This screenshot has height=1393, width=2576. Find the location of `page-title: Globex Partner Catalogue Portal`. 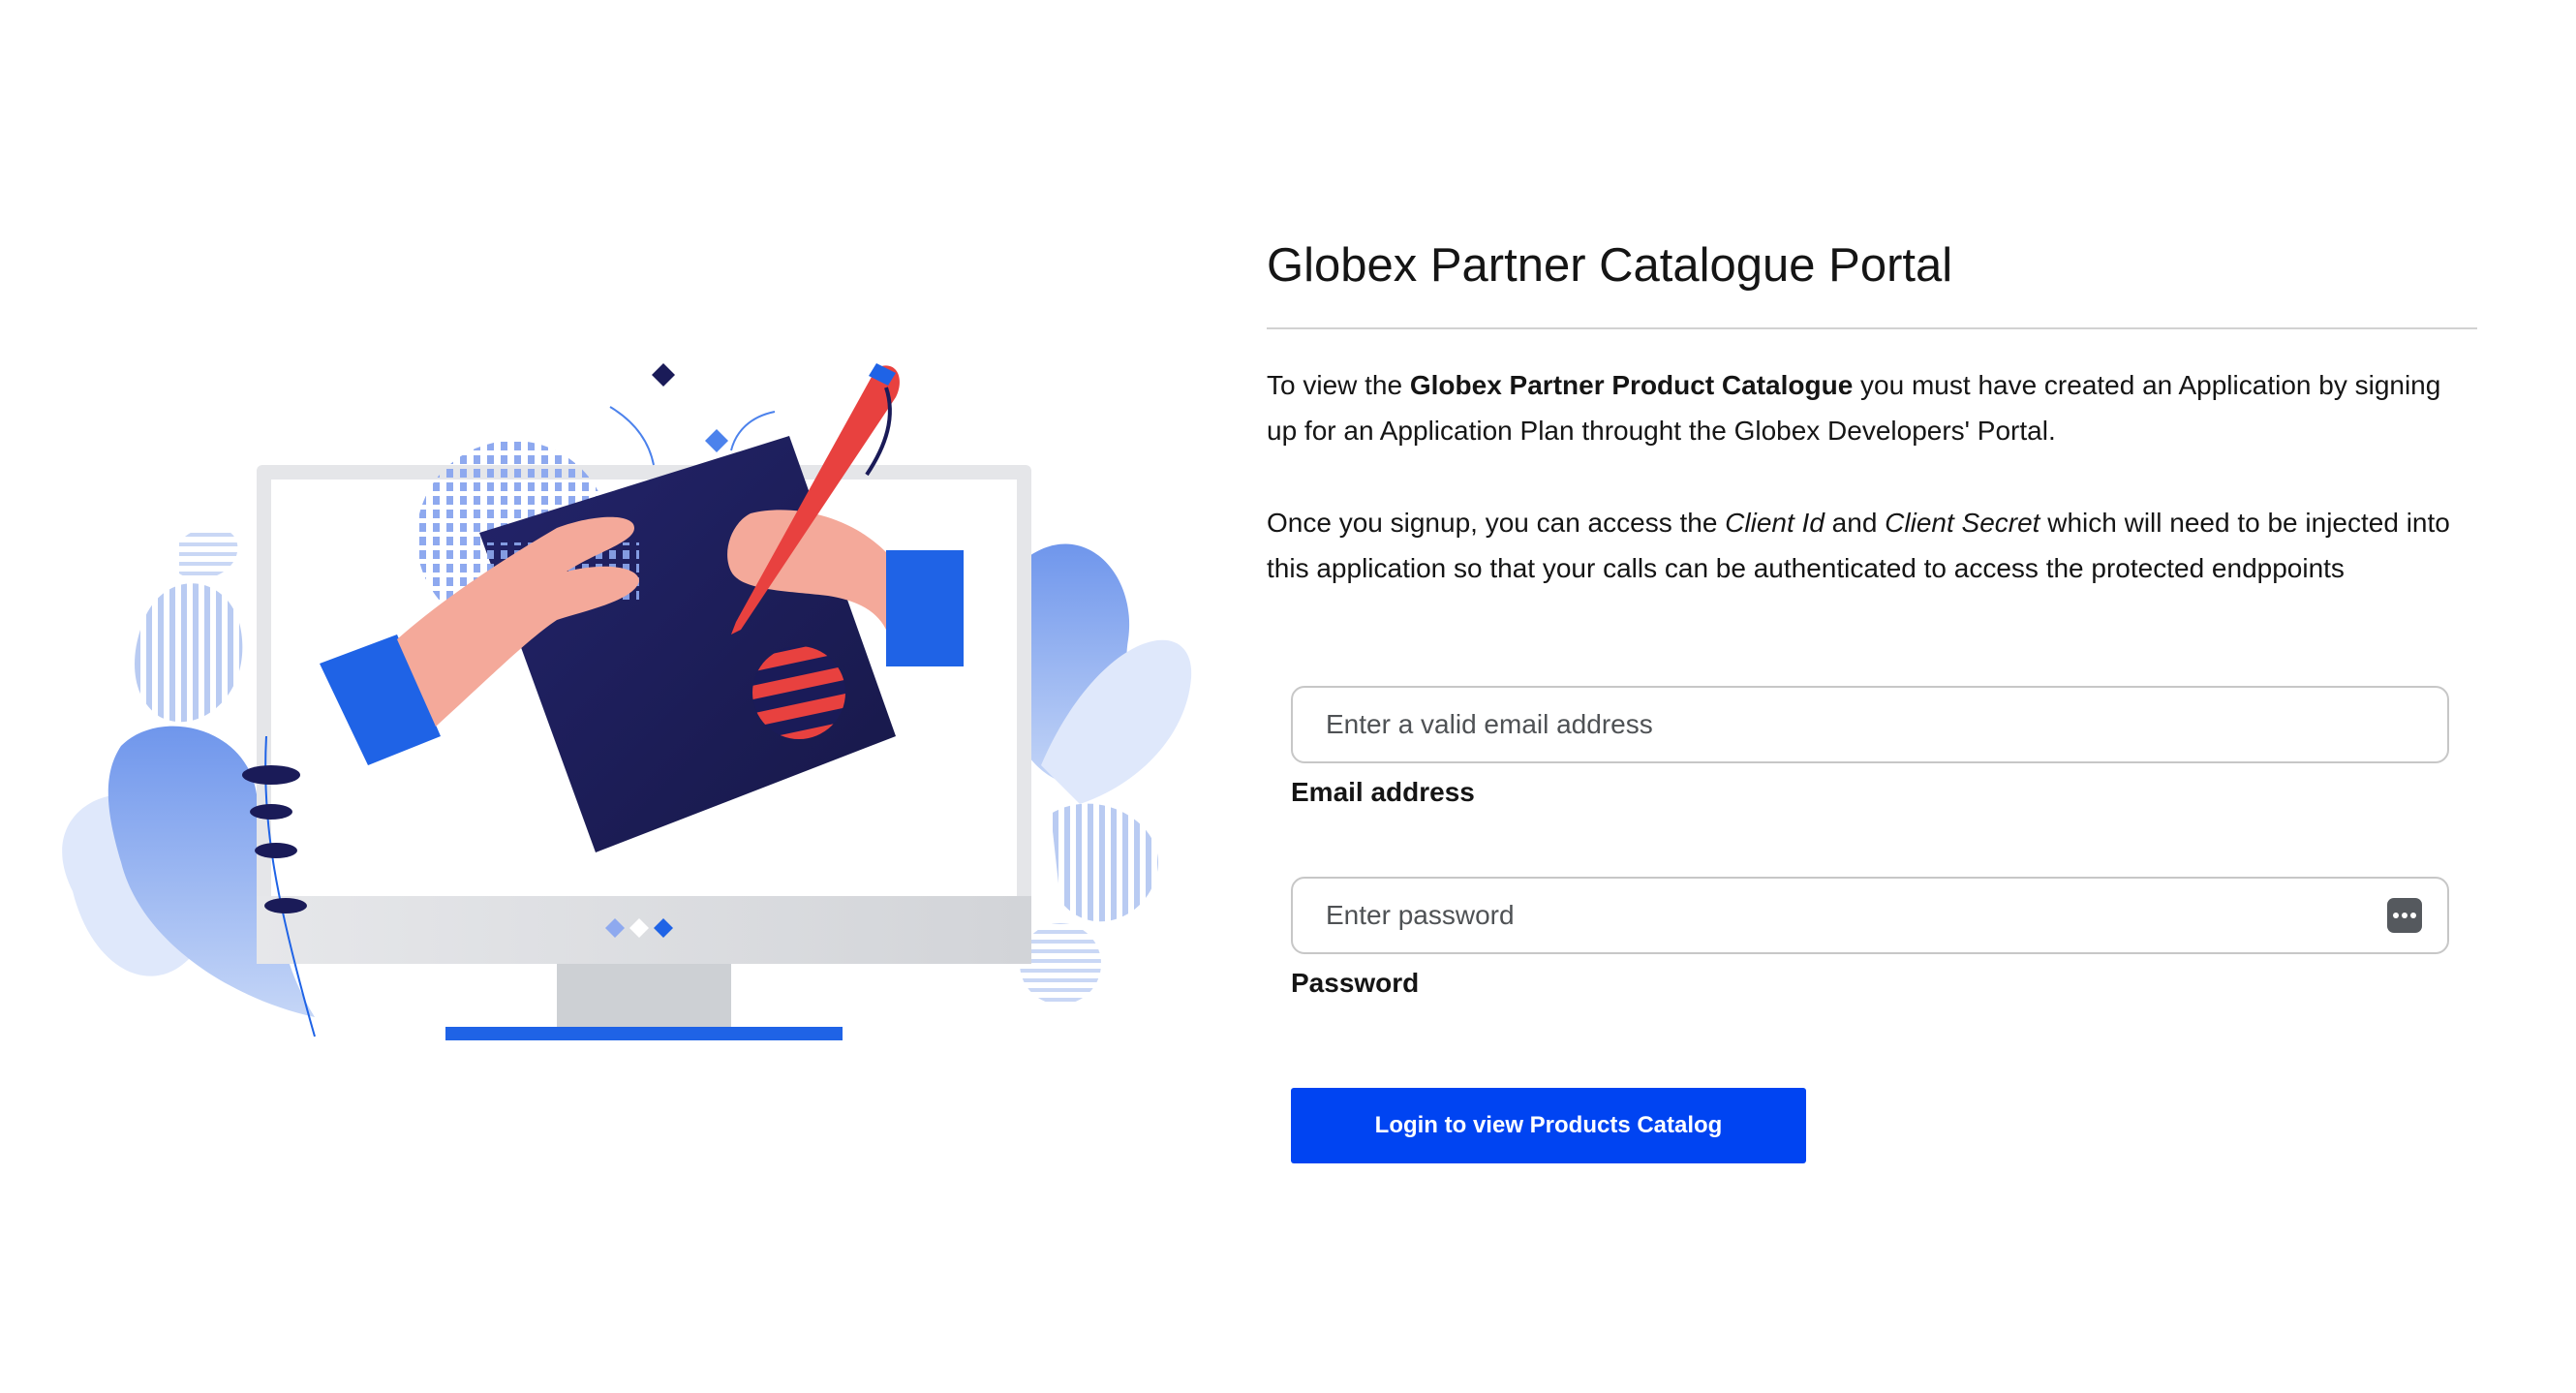

page-title: Globex Partner Catalogue Portal is located at coordinates (1872, 280).